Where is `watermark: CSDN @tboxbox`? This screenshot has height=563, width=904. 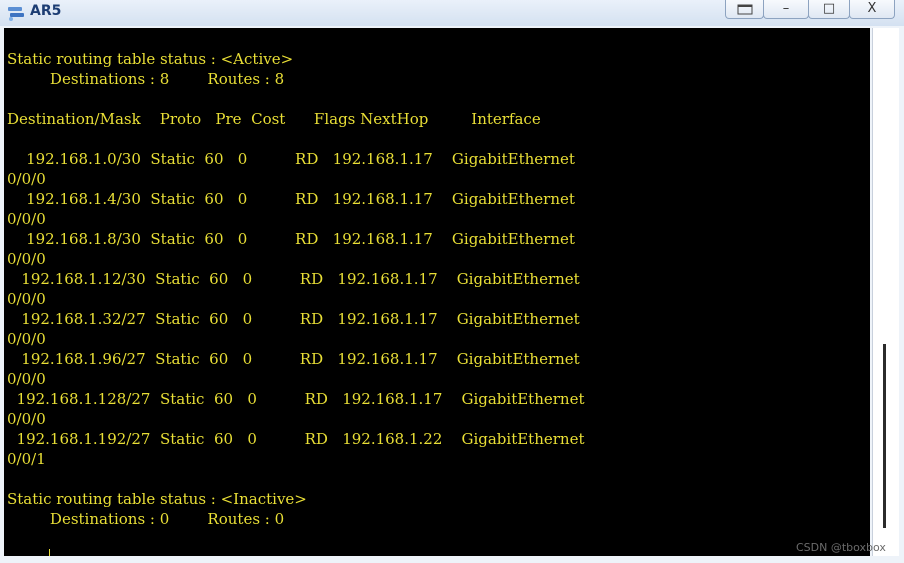 watermark: CSDN @tboxbox is located at coordinates (841, 547).